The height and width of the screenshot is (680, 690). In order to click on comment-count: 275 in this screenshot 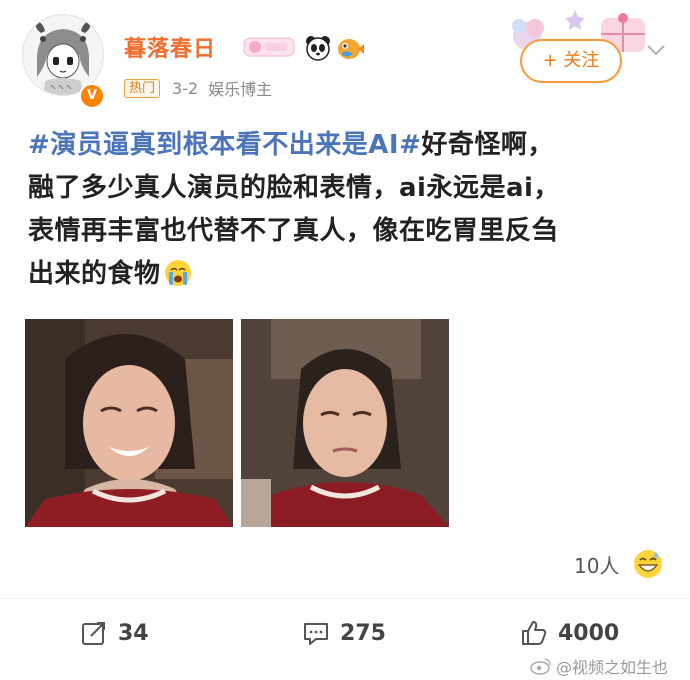, I will do `click(363, 633)`.